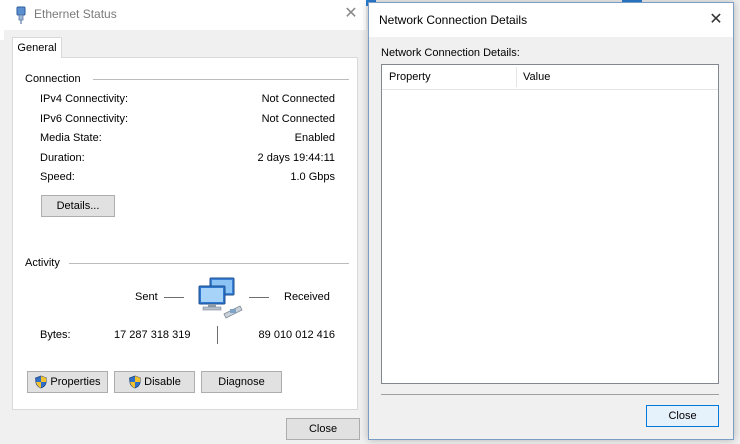 The width and height of the screenshot is (740, 444). What do you see at coordinates (217, 335) in the screenshot?
I see `bytes-divider` at bounding box center [217, 335].